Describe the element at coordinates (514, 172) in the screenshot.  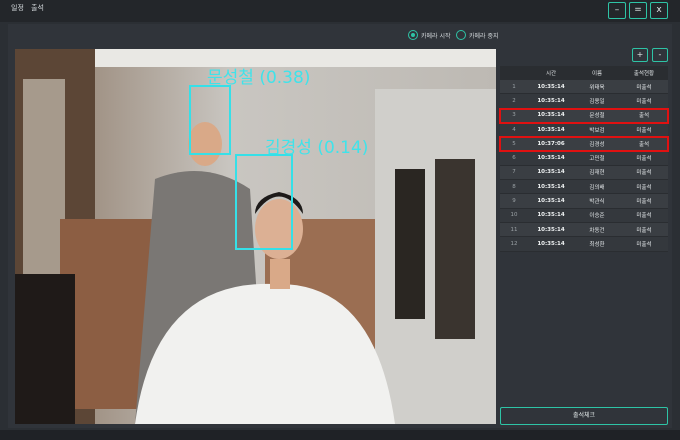
I see `row-index: 7` at that location.